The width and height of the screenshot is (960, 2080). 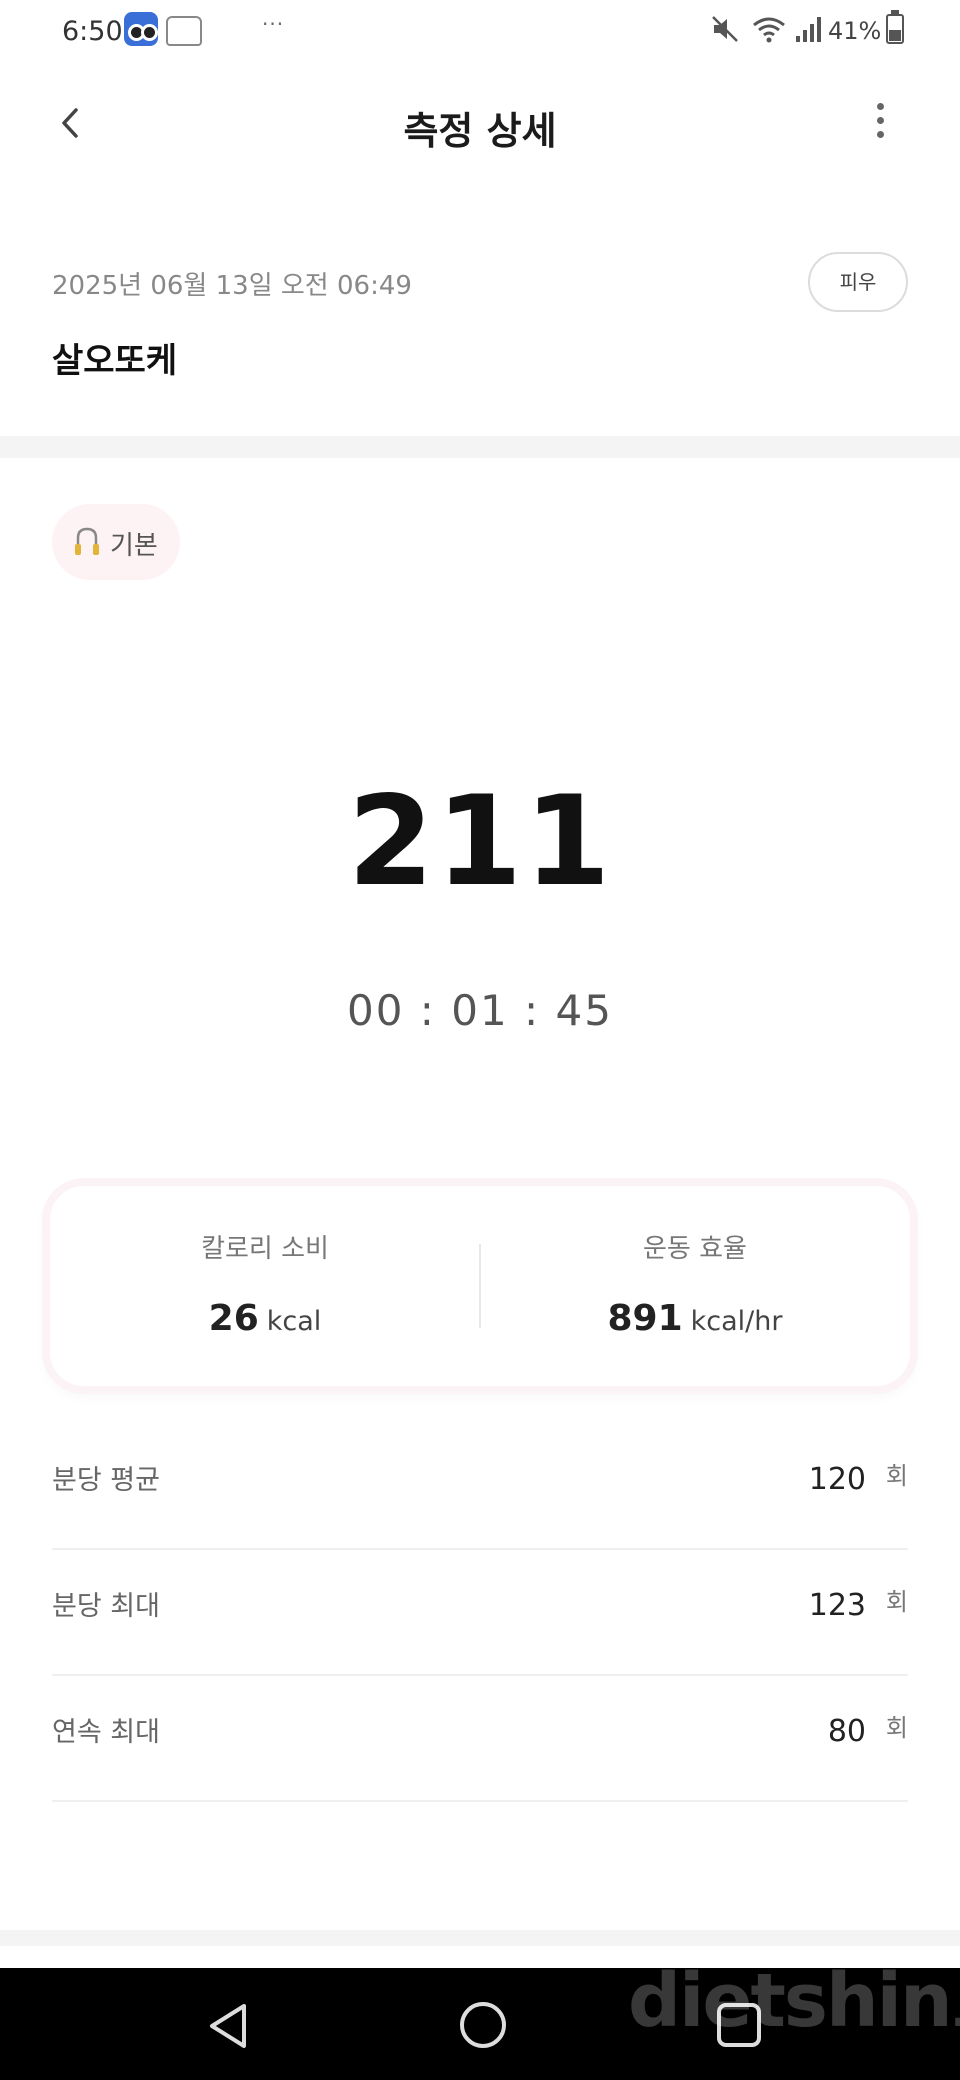 I want to click on more-vertical-icon, so click(x=880, y=106).